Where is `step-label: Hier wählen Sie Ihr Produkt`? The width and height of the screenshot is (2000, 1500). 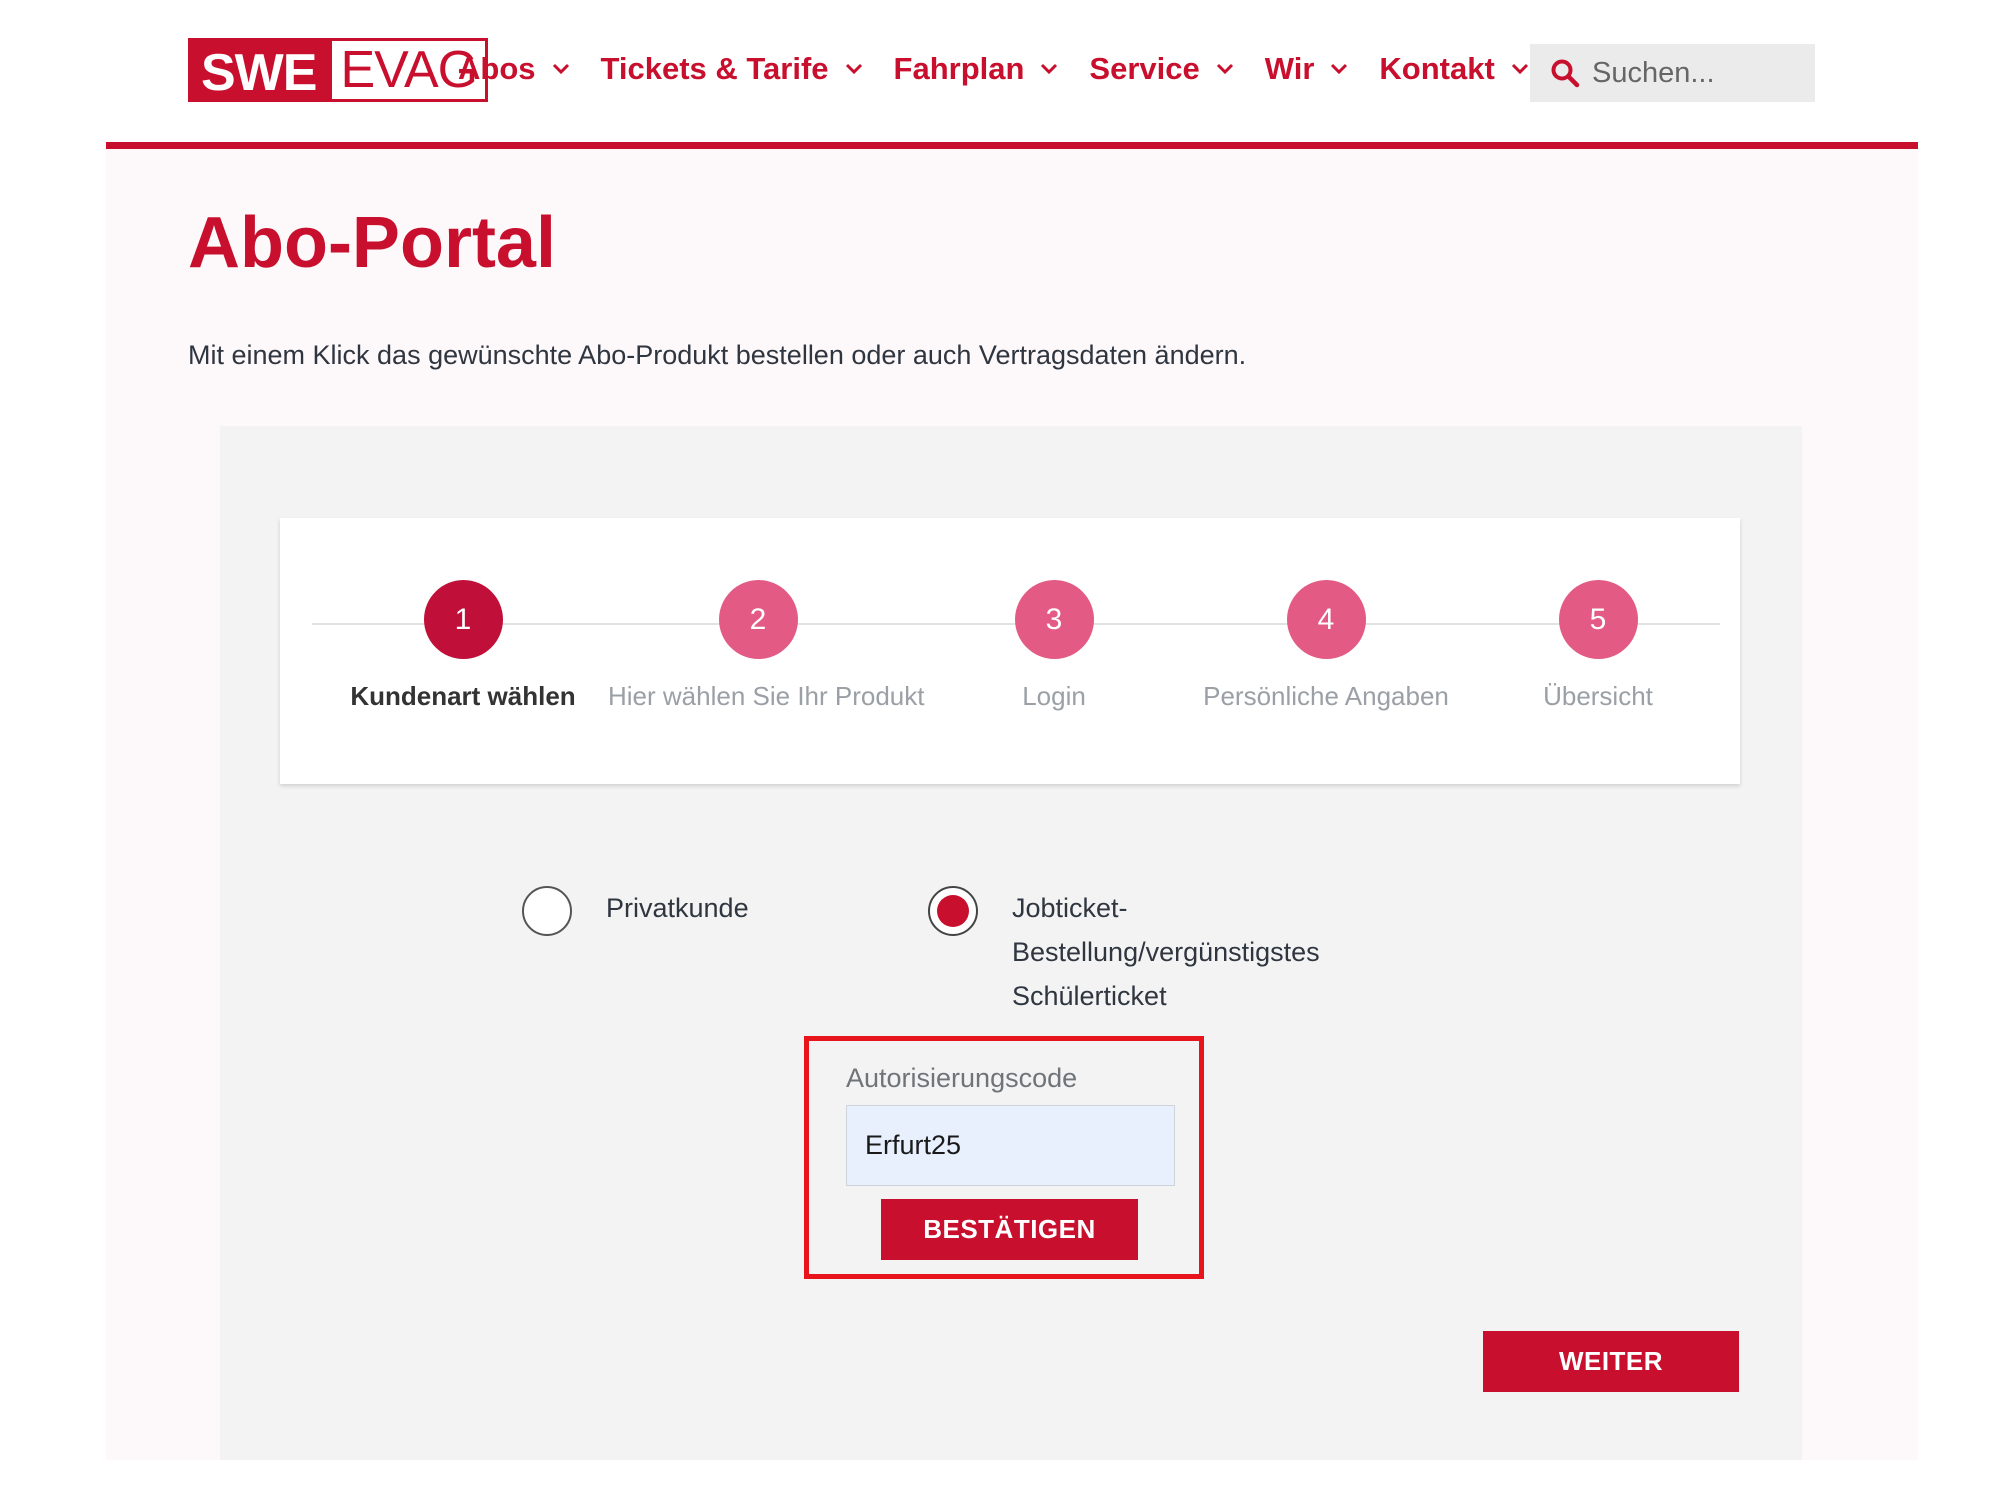 step-label: Hier wählen Sie Ihr Produkt is located at coordinates (766, 696).